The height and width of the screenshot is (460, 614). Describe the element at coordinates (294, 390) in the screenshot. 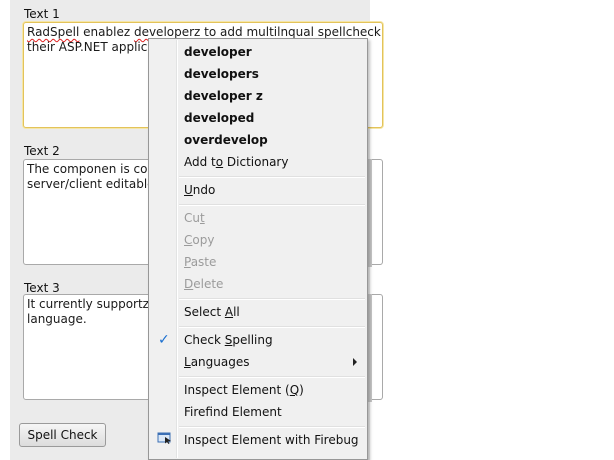

I see `accelerator-key: Q` at that location.